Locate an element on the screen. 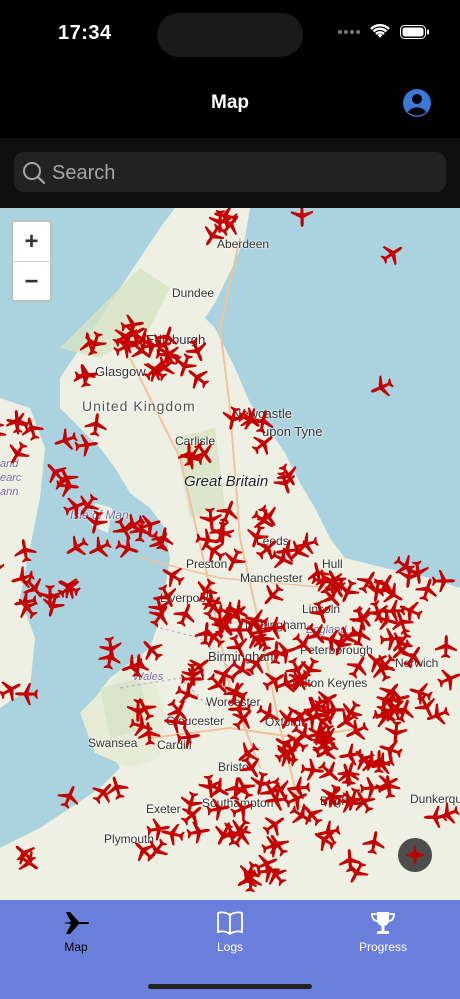 The width and height of the screenshot is (460, 999). search-area is located at coordinates (230, 173).